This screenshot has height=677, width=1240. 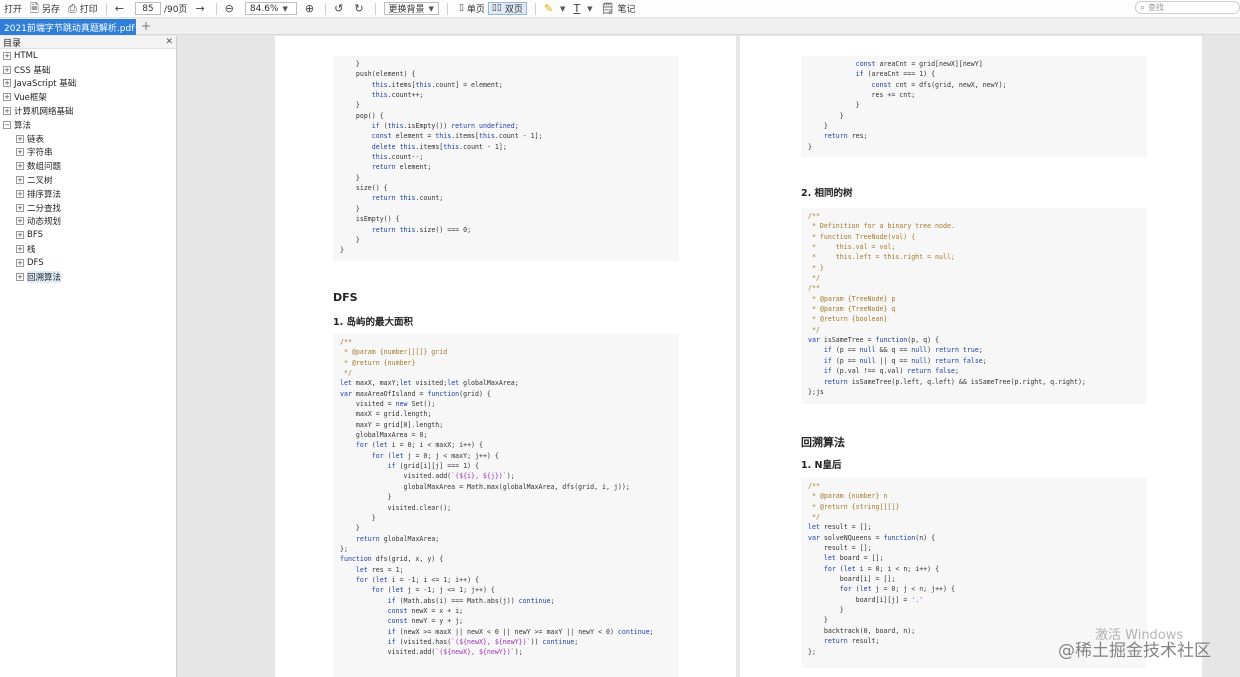 I want to click on code-line: * @param {number} n, so click(x=848, y=496).